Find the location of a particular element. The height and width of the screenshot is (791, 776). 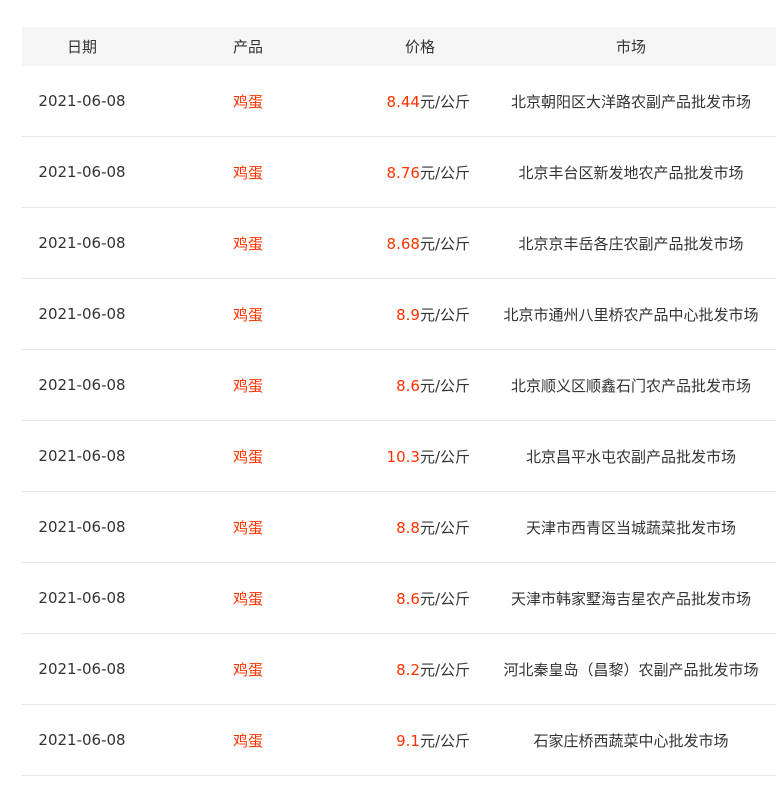

cell-market: 天津市韩家墅海吉星农产品批发市场 is located at coordinates (631, 598).